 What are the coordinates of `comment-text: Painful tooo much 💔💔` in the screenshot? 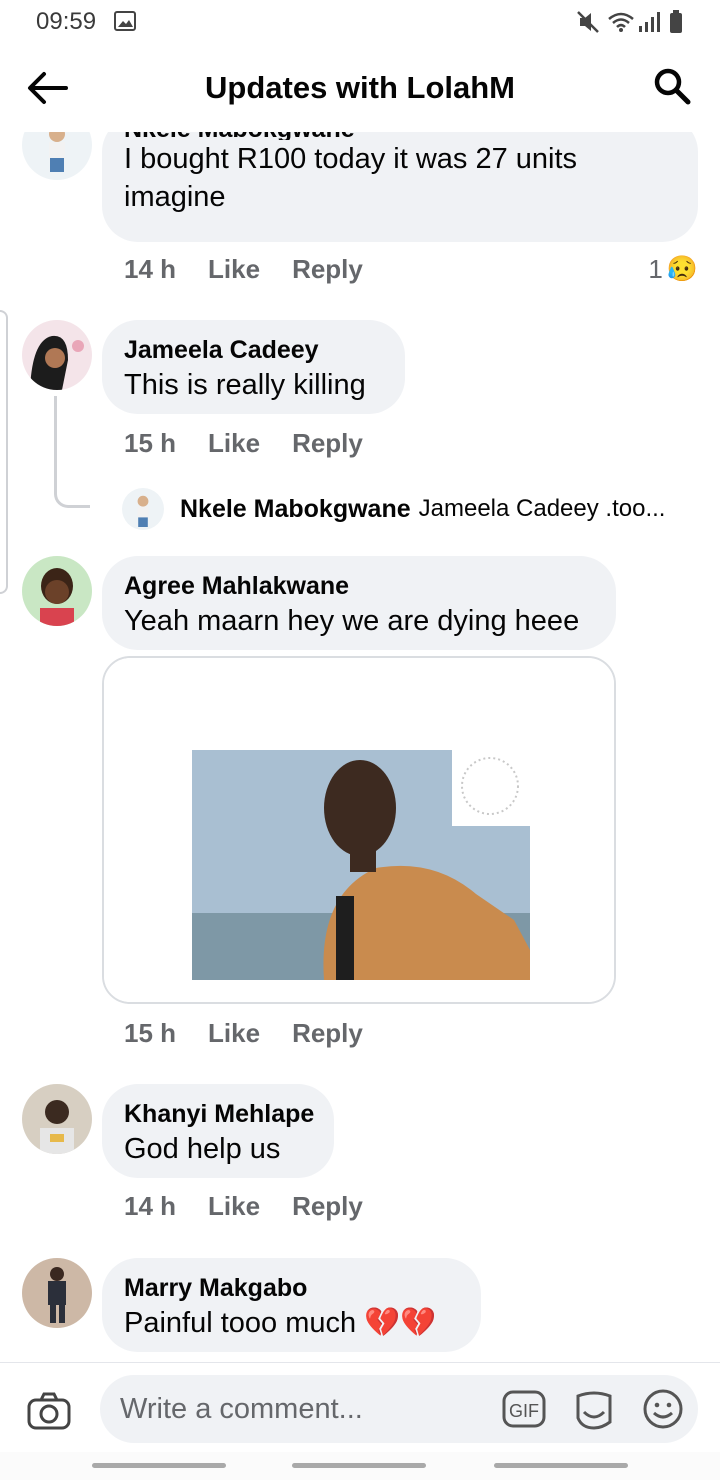 It's located at (280, 1323).